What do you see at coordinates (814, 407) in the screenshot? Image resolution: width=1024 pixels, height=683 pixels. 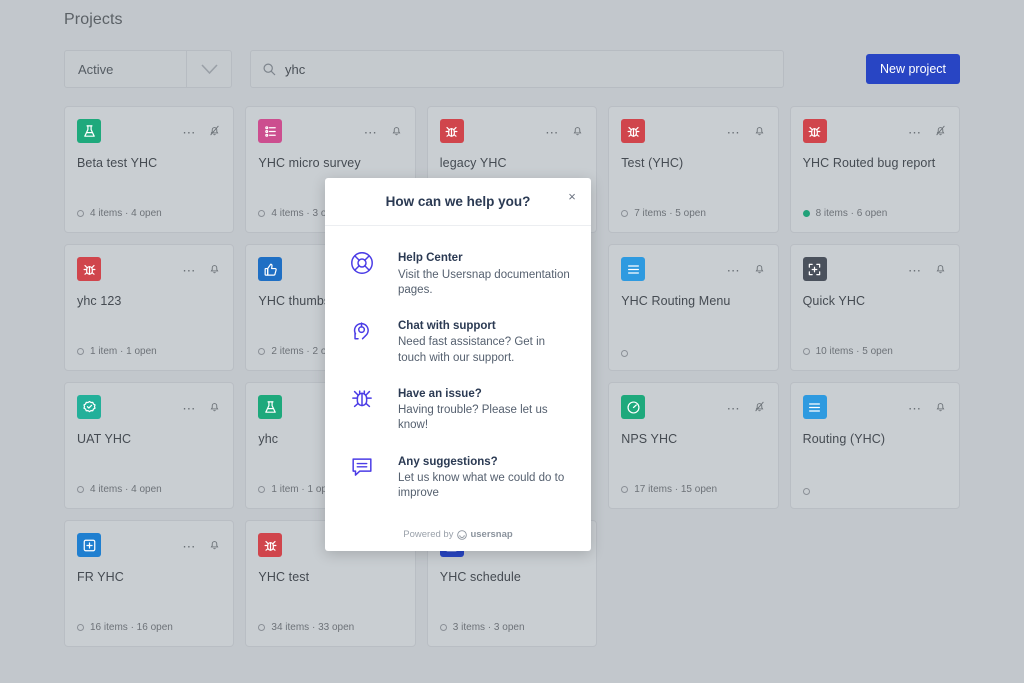 I see `menu-icon` at bounding box center [814, 407].